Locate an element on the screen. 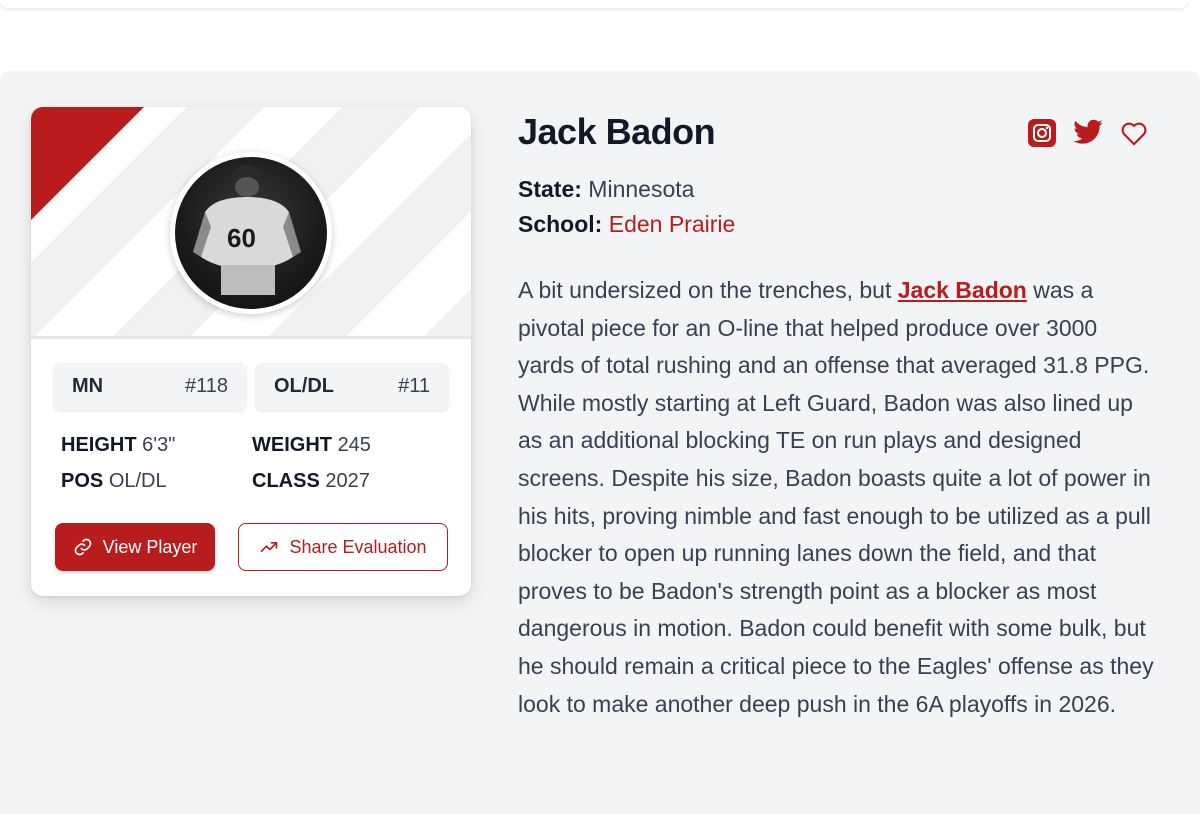 The image size is (1200, 814). share-evaluation-button: Share Evaluation is located at coordinates (343, 547).